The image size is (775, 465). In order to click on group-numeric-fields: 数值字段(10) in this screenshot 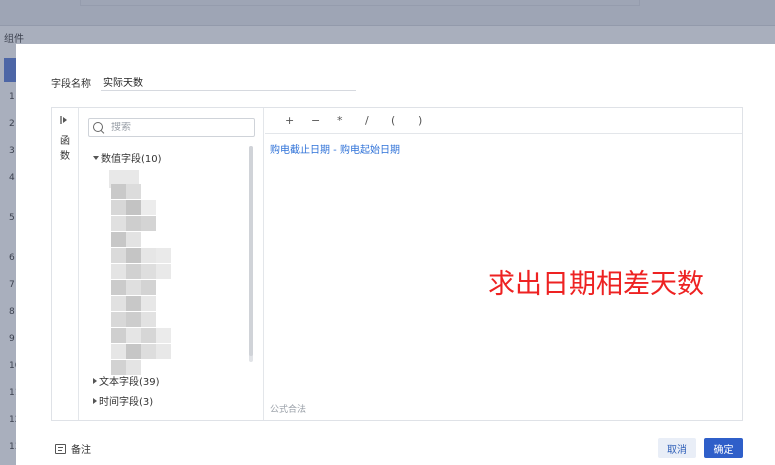, I will do `click(127, 157)`.